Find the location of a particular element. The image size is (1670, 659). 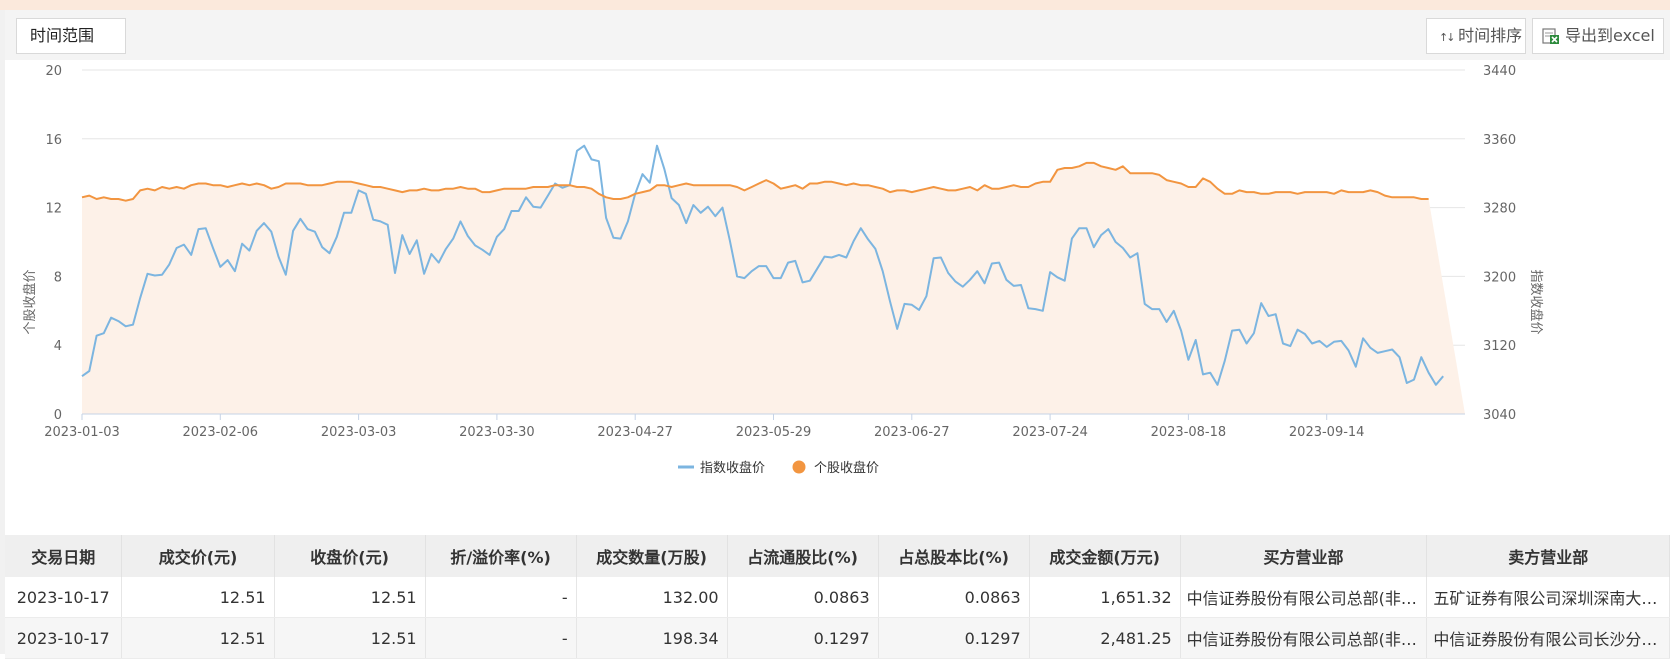

legend-item-index: 指数收盘价 is located at coordinates (721, 468).